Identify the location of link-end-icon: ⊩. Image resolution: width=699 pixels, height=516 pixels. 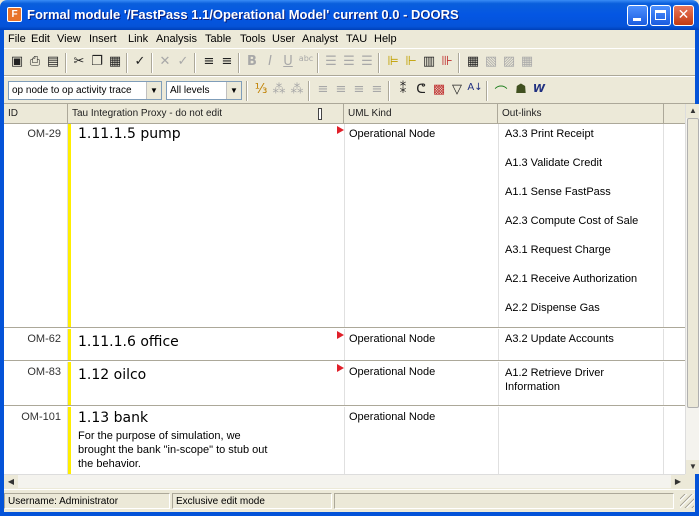
(411, 63).